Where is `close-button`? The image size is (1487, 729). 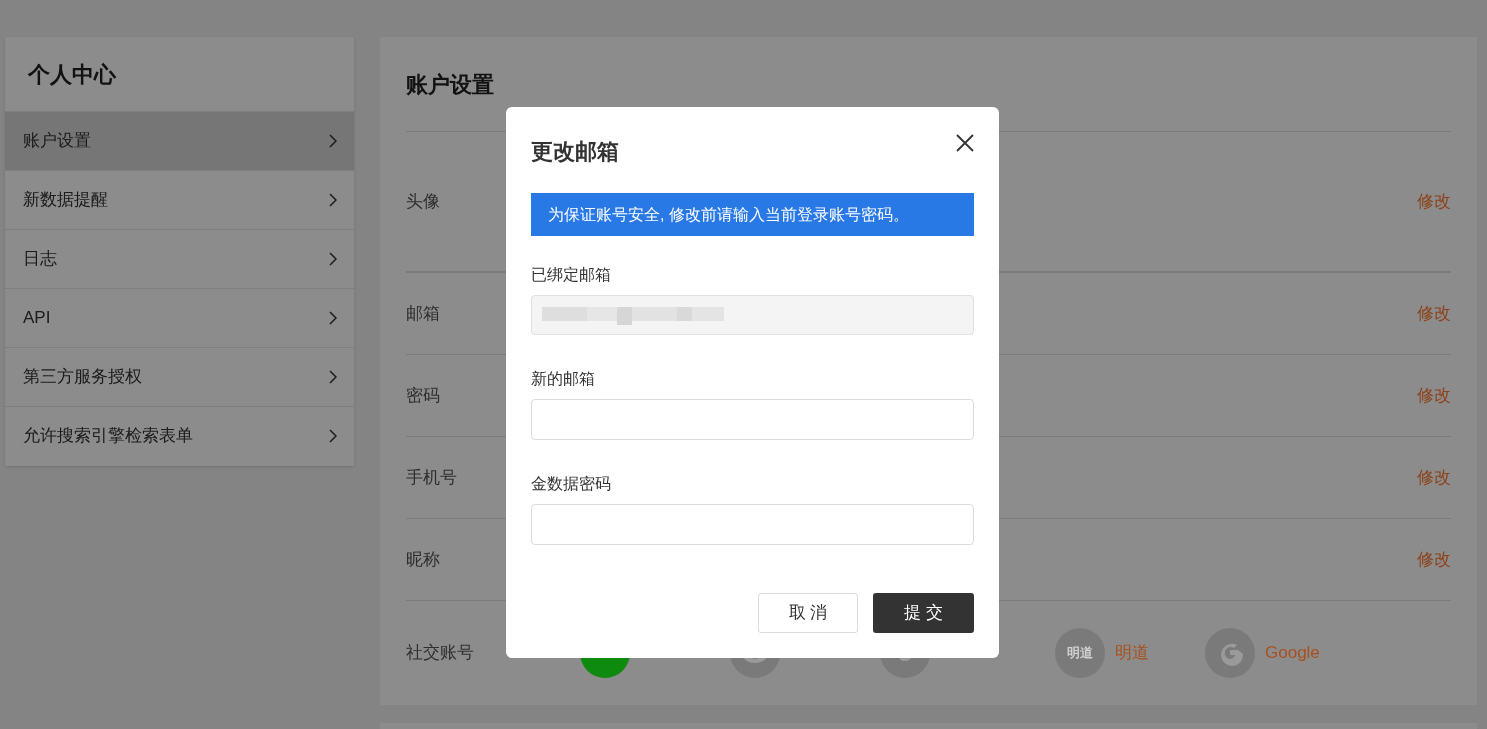 close-button is located at coordinates (965, 143).